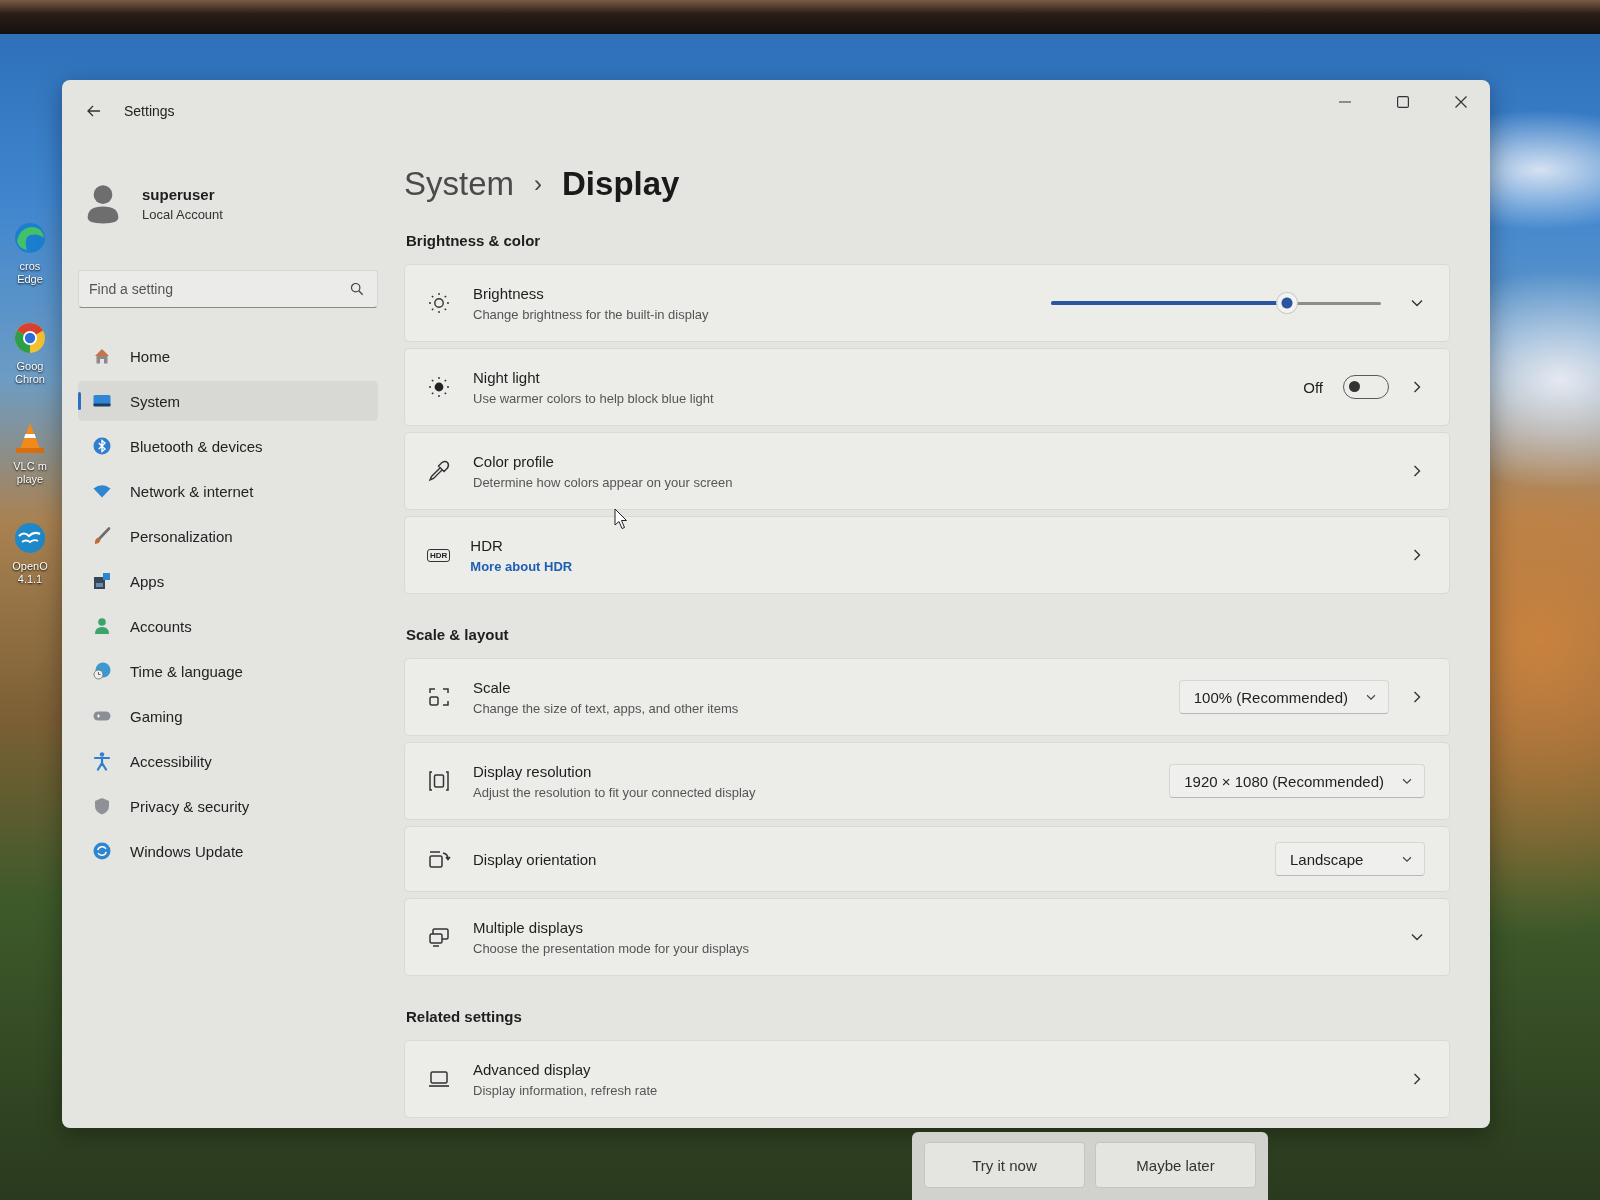 Image resolution: width=1600 pixels, height=1200 pixels. What do you see at coordinates (102, 671) in the screenshot?
I see `globe-clock-icon` at bounding box center [102, 671].